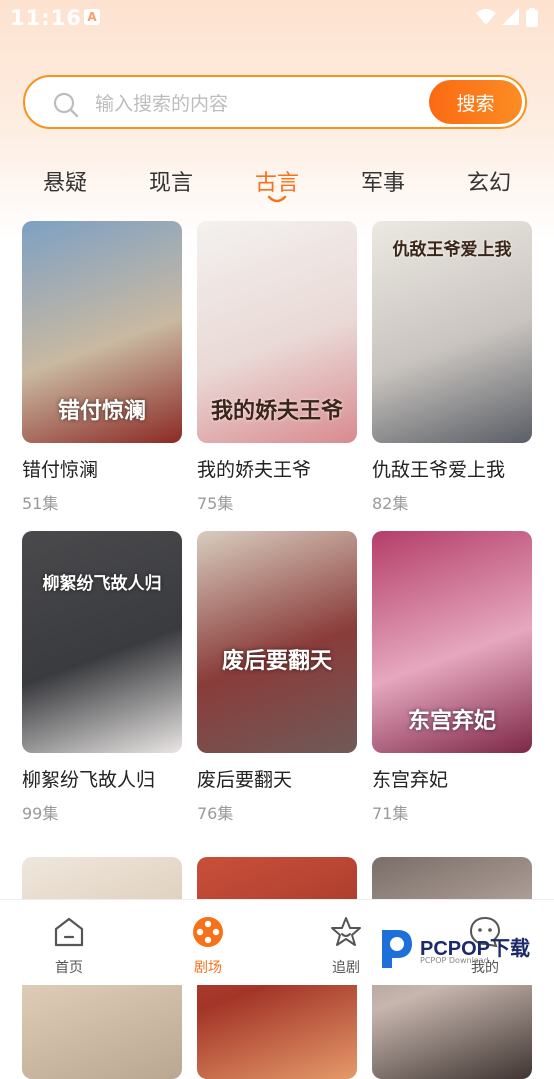  I want to click on tab-military: 军事, so click(383, 181).